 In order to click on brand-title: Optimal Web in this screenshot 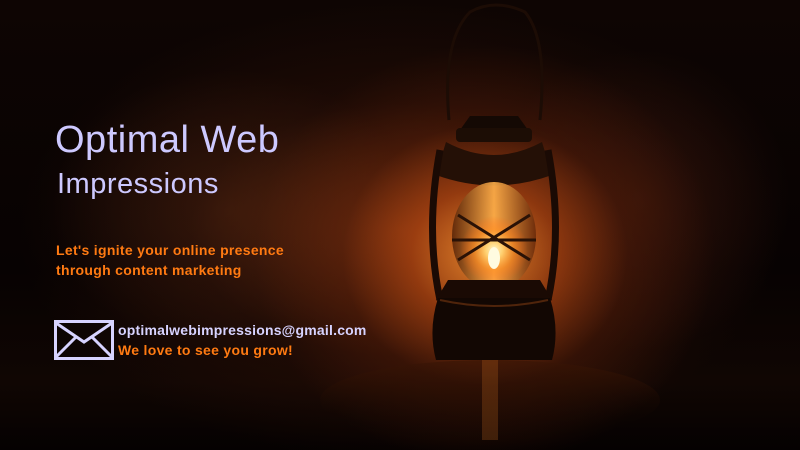, I will do `click(167, 140)`.